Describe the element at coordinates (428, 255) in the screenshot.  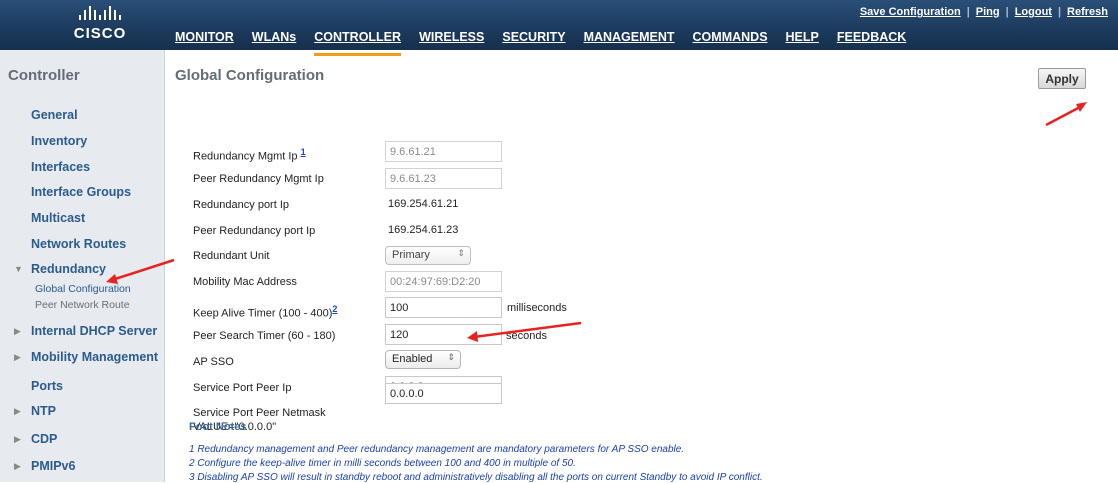
I see `redundant-unit-select: Primary ⇕` at that location.